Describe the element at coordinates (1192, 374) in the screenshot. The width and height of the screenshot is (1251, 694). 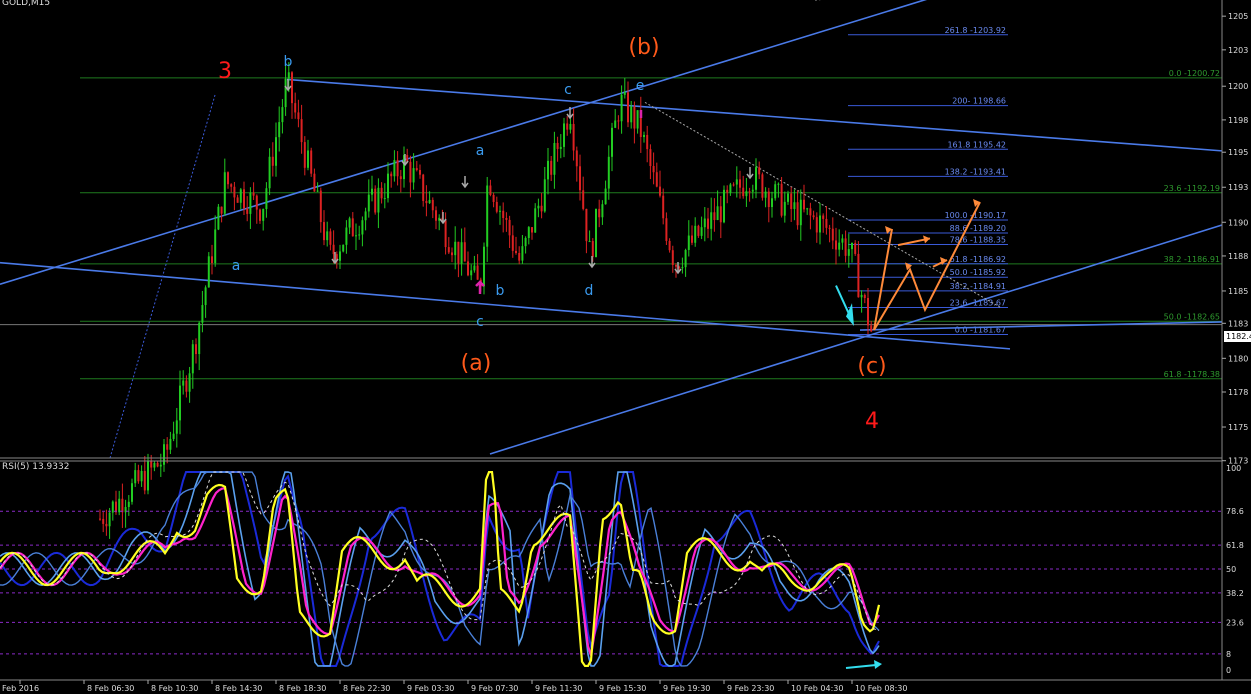
I see `fib-level-label: 61.8 -1178.38` at that location.